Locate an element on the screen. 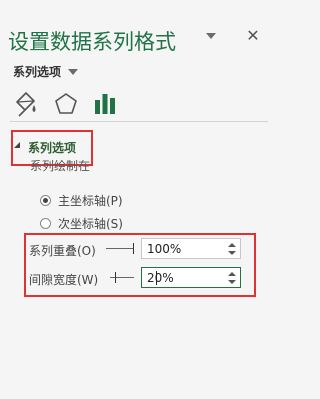  bar-chart-icon is located at coordinates (105, 104).